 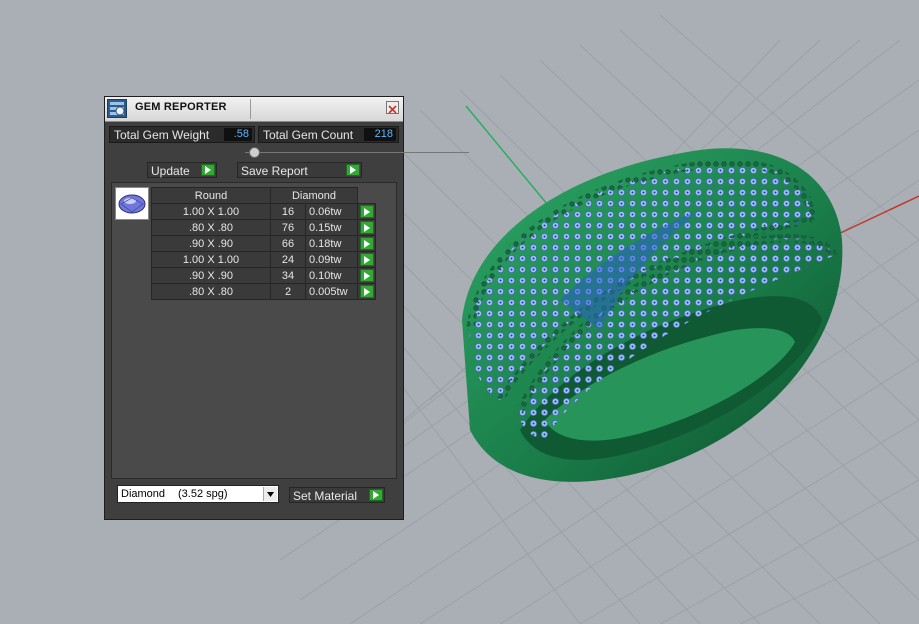 I want to click on gem-weight: 0.15tw, so click(x=331, y=227).